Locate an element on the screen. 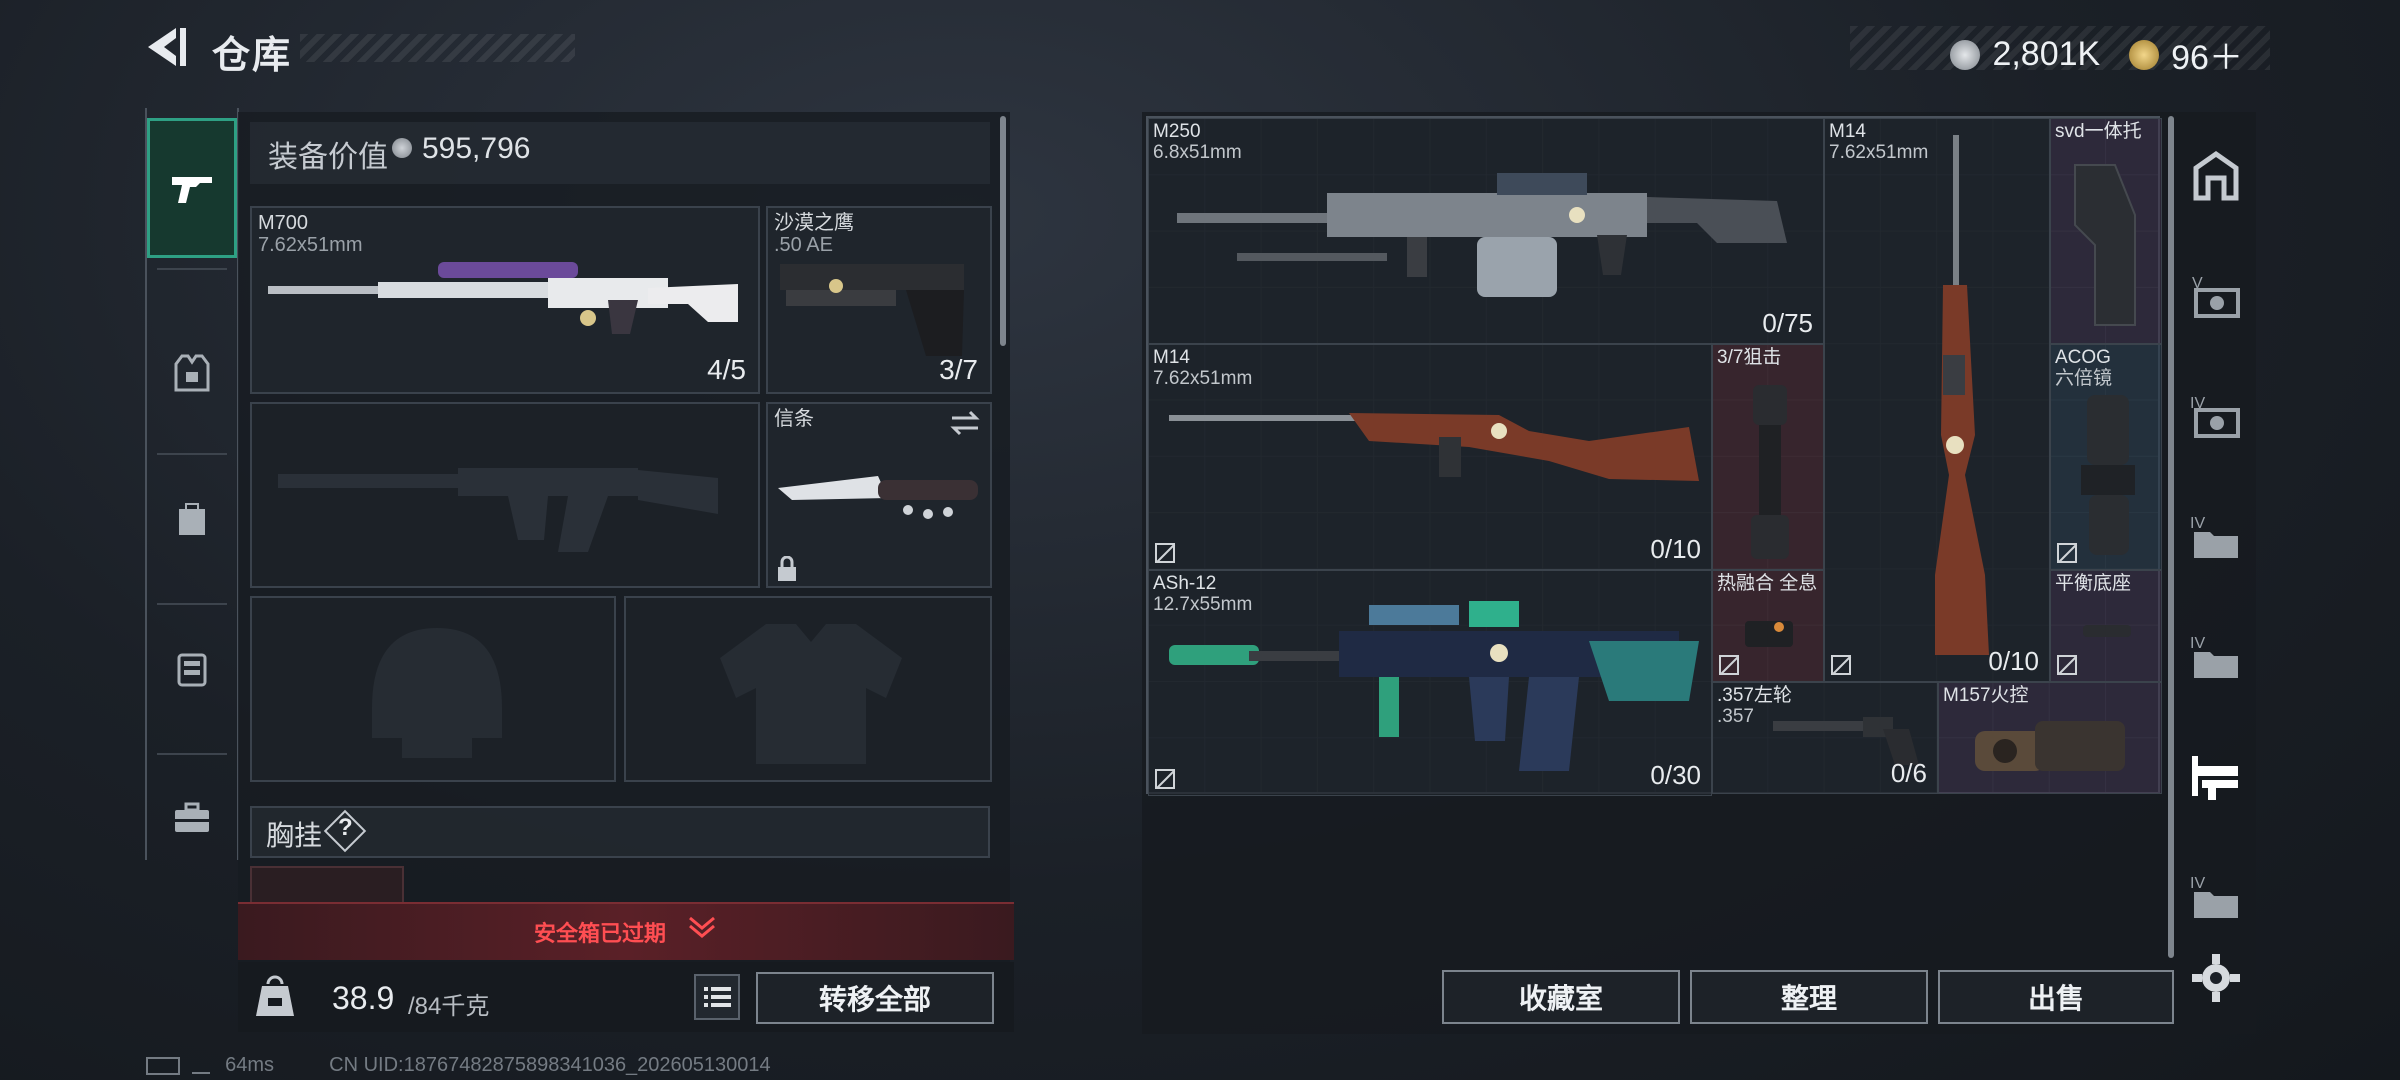  stash-item-3-7-scope: 3/7狙击 is located at coordinates (1768, 457).